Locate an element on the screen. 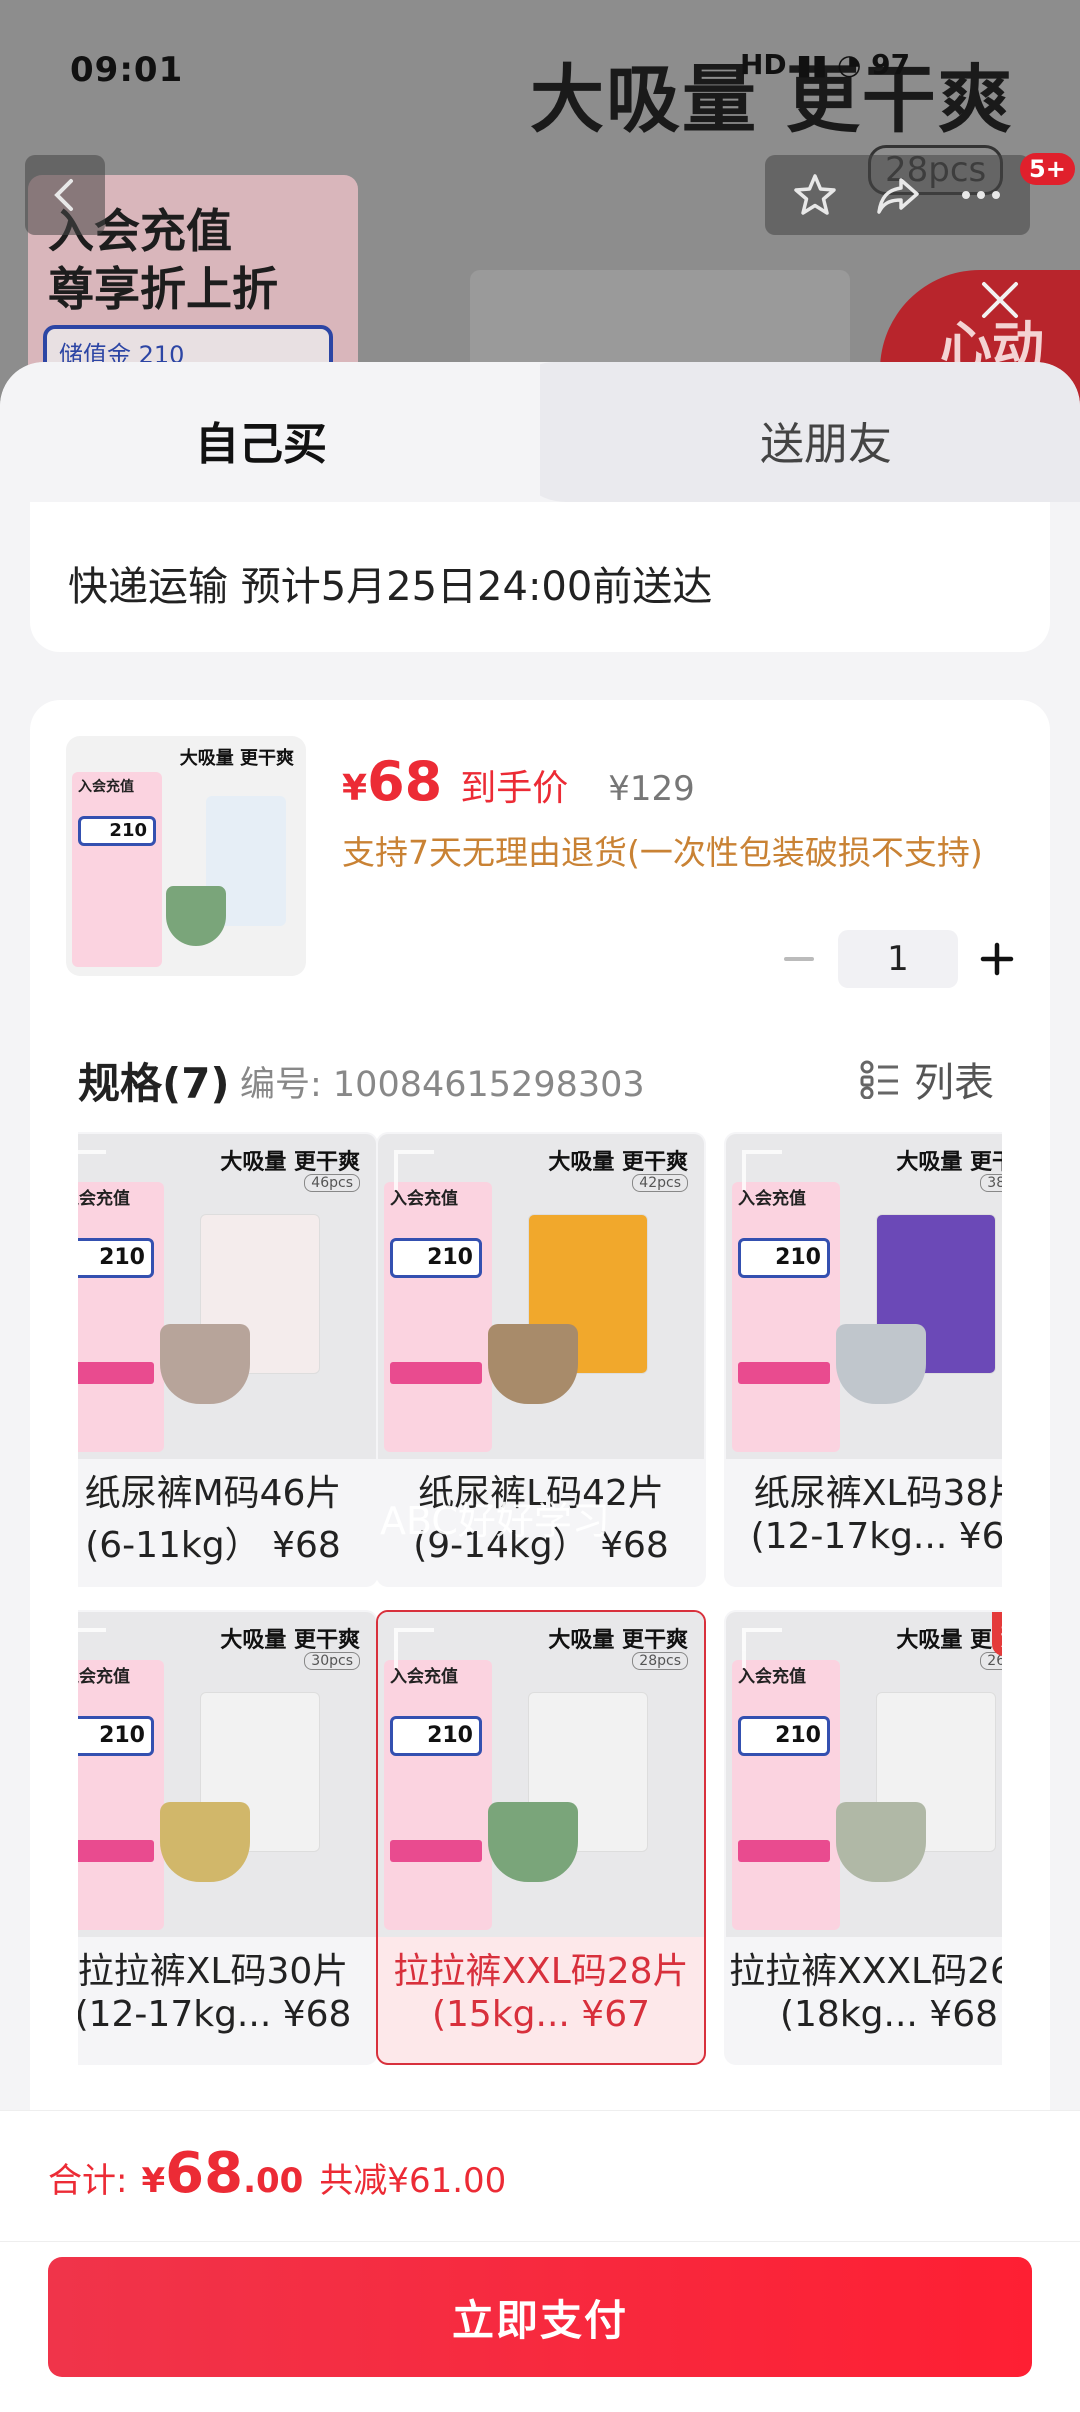 The width and height of the screenshot is (1080, 2412). tab-self-label: 自己买 is located at coordinates (261, 440).